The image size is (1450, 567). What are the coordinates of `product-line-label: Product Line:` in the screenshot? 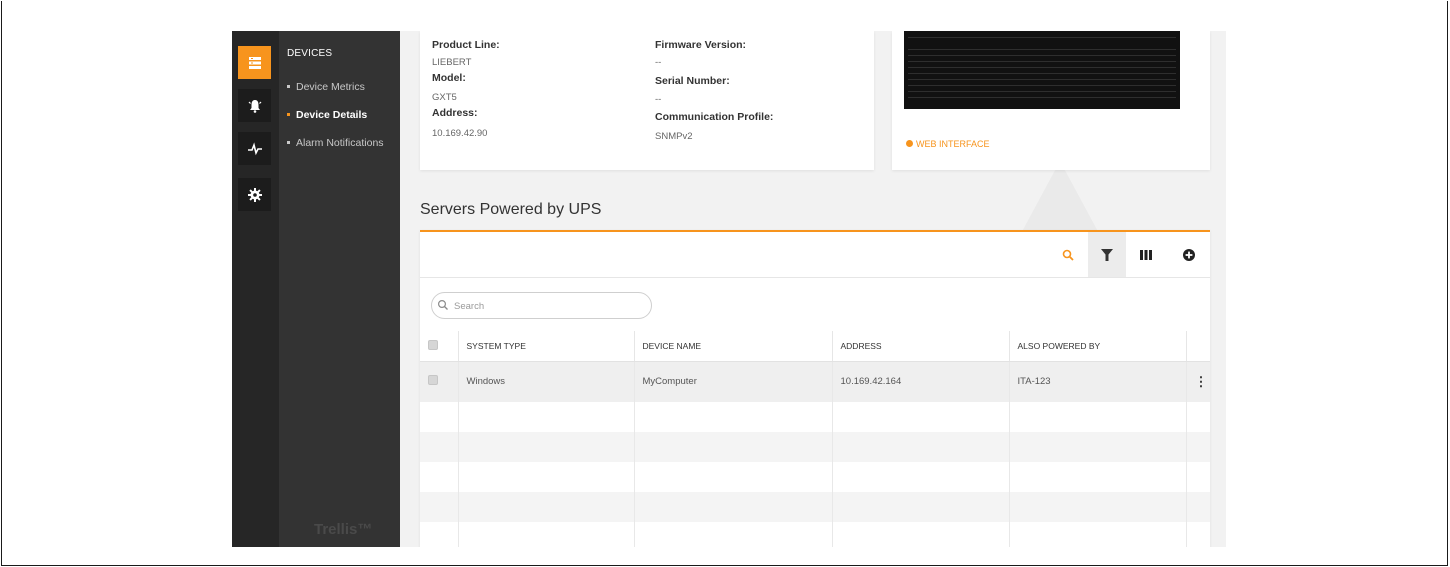 It's located at (466, 45).